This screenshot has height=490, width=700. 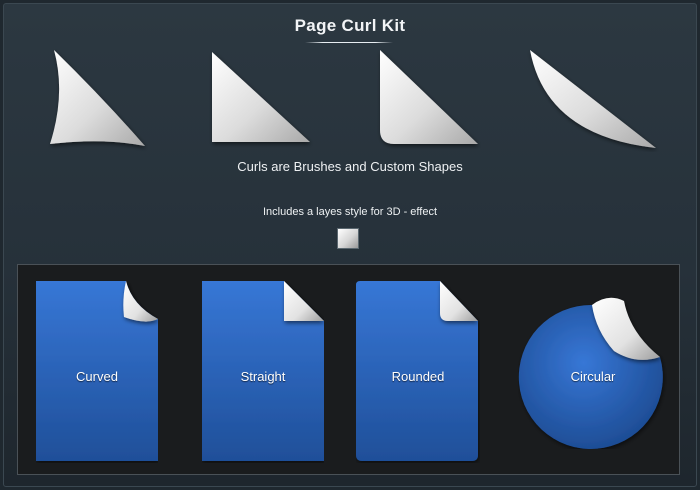 What do you see at coordinates (418, 376) in the screenshot?
I see `rounded-label: Rounded` at bounding box center [418, 376].